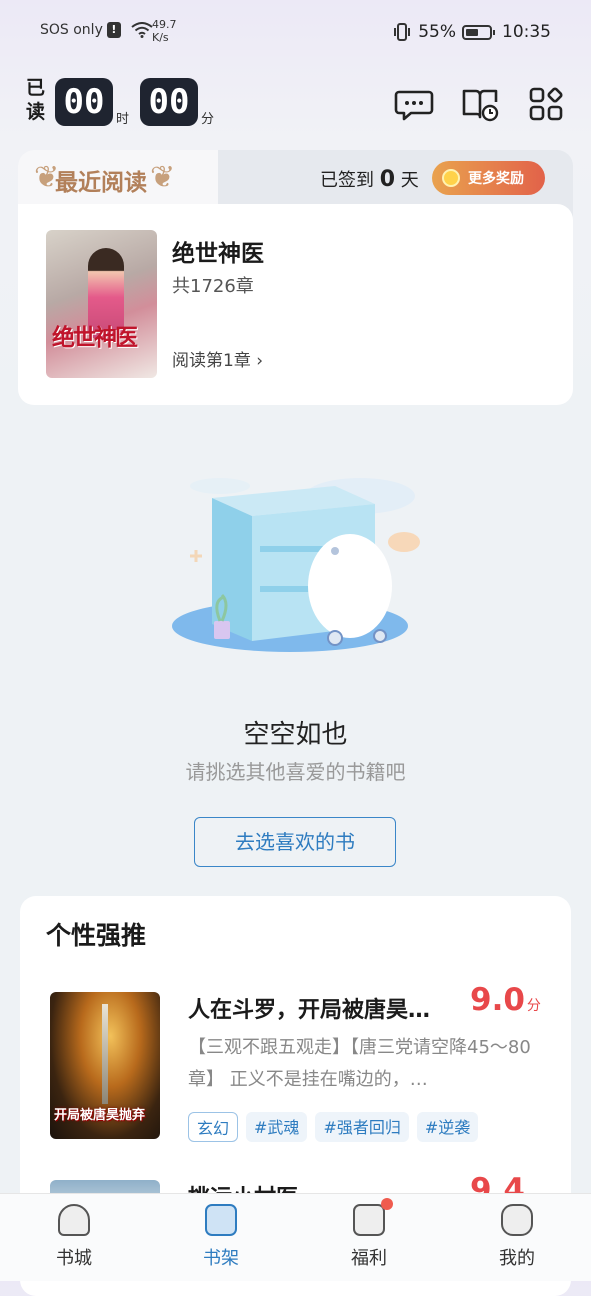  What do you see at coordinates (95, 337) in the screenshot?
I see `cover-title-art: 绝世神医` at bounding box center [95, 337].